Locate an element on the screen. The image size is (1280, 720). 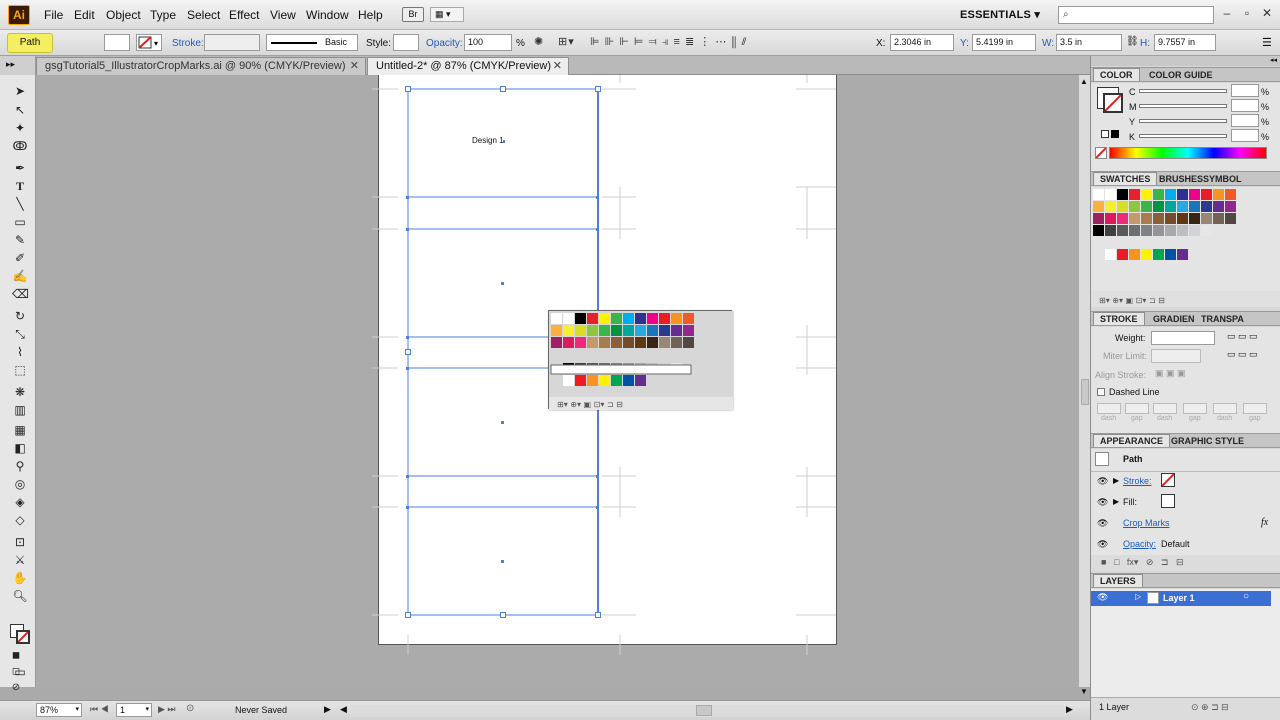
vertical-scrollbar: ▲ ▼ is located at coordinates (1084, 385).